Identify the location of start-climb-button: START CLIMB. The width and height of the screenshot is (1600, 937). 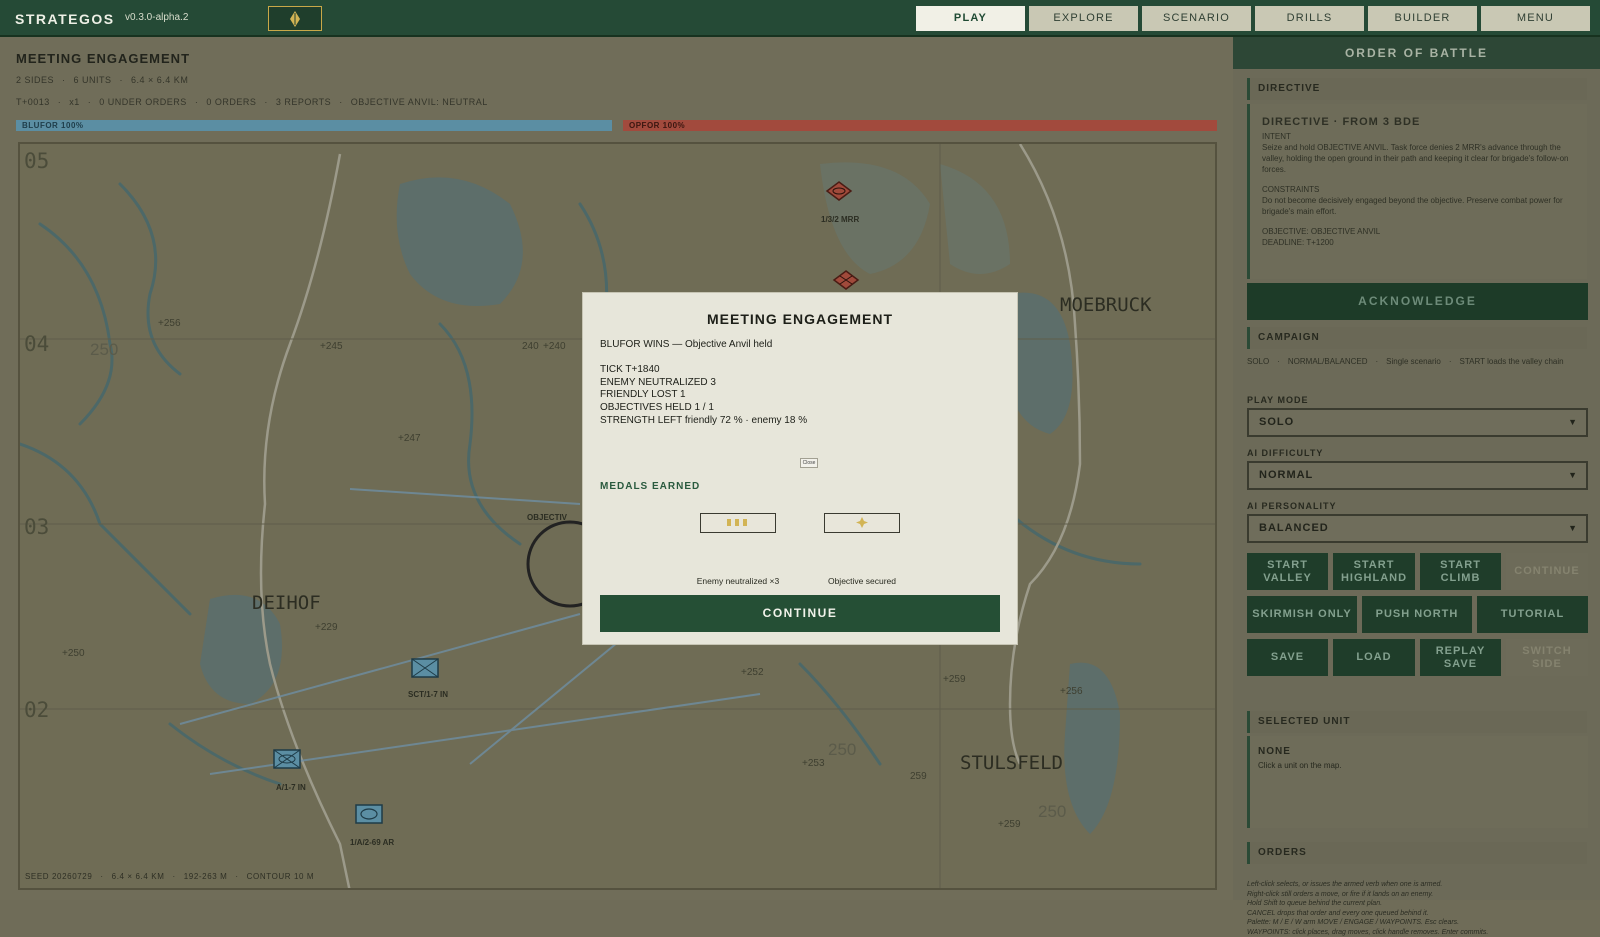
(1460, 571).